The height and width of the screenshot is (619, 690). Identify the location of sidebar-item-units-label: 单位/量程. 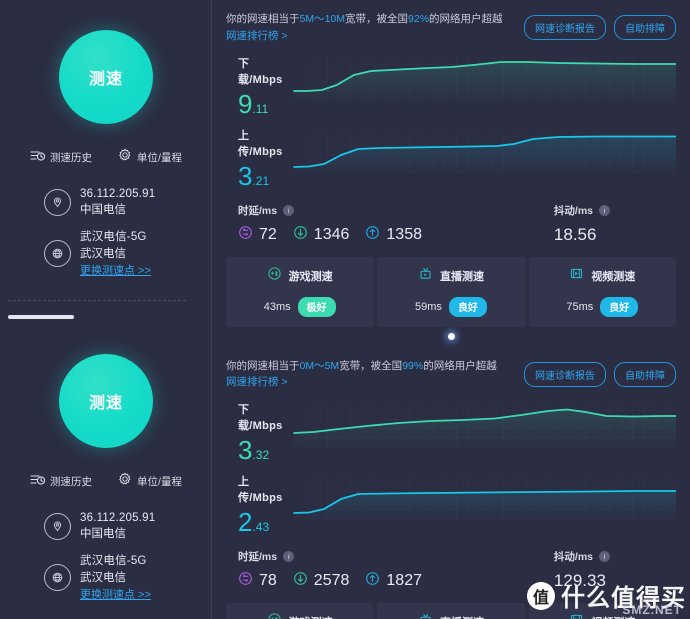
(159, 482).